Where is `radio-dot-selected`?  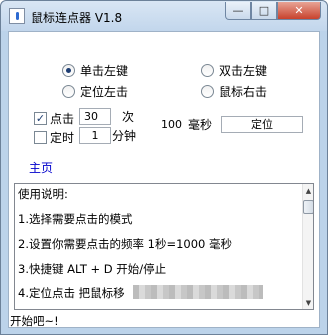 radio-dot-selected is located at coordinates (68, 70).